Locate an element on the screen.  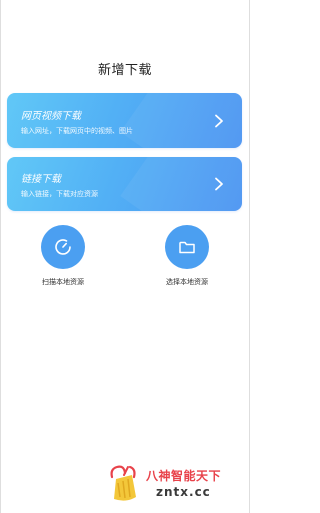
folder-icon is located at coordinates (187, 247).